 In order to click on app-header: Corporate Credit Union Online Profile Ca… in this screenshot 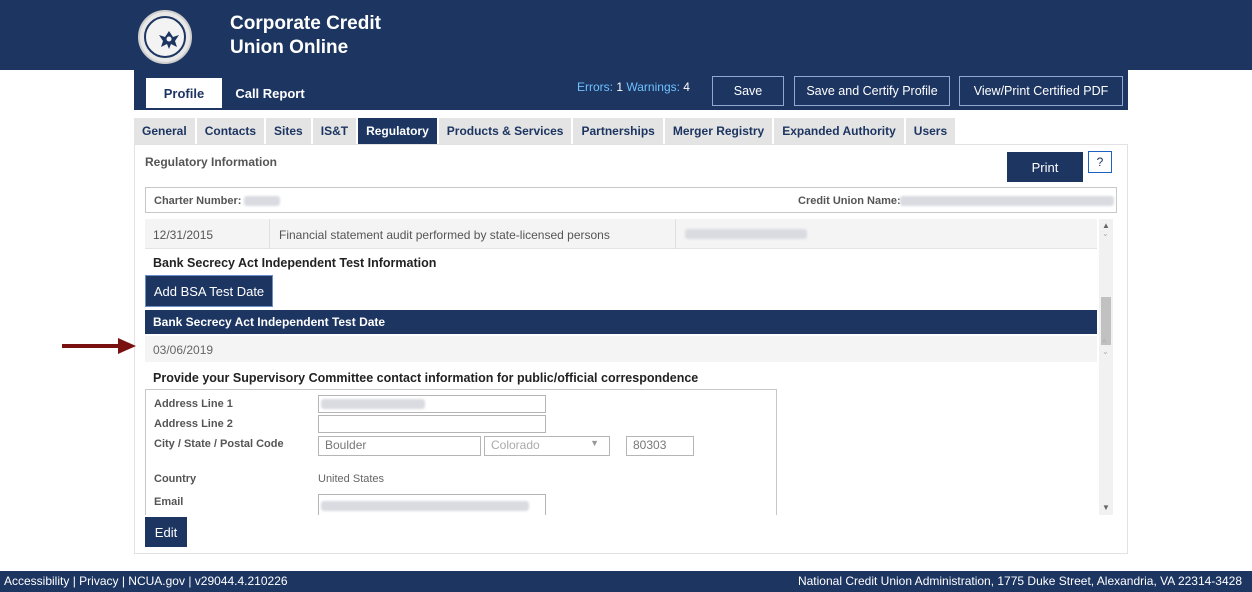, I will do `click(631, 55)`.